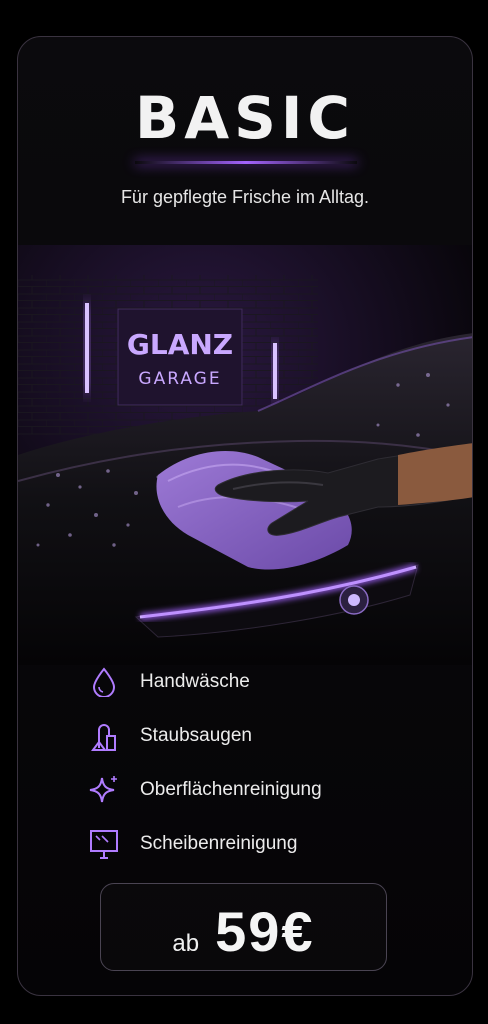  I want to click on vacuum-icon, so click(104, 736).